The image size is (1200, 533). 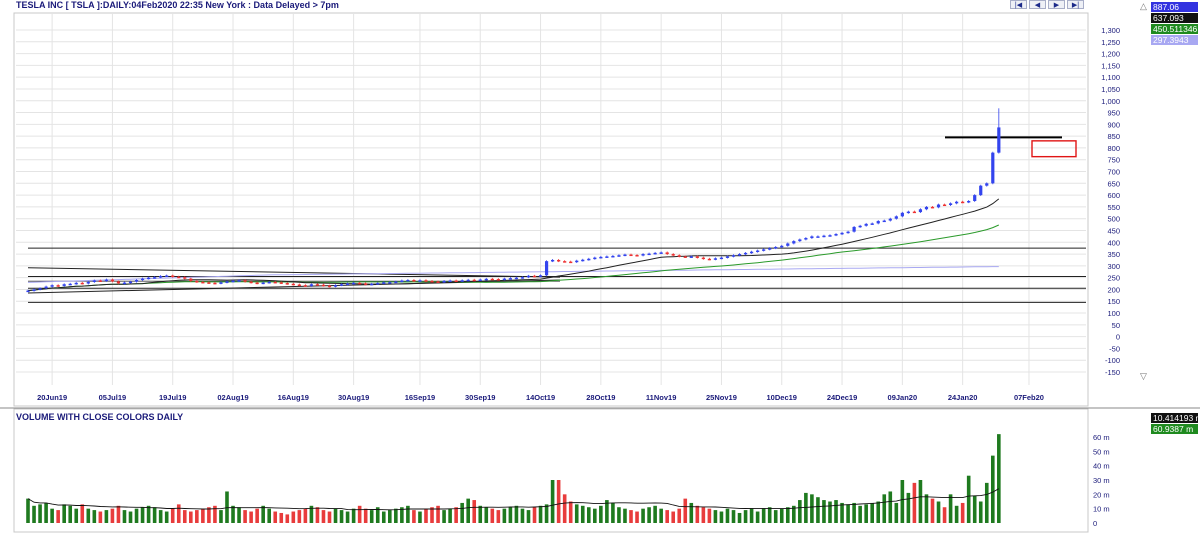 I want to click on y-tick-label: 1,250, so click(x=1110, y=42).